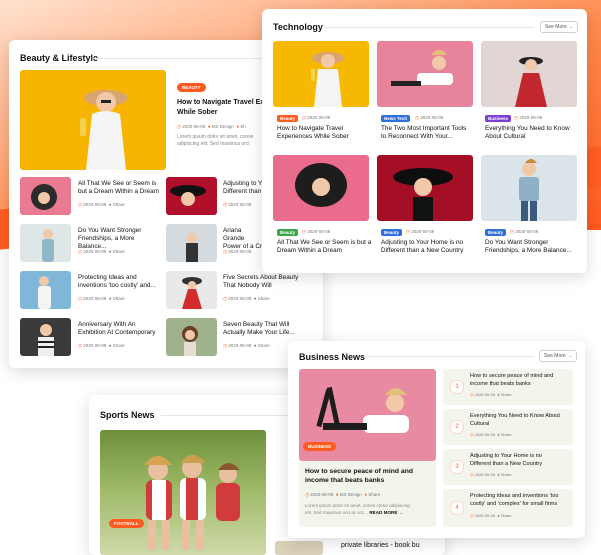  I want to click on beauty-badge: BEAUTY, so click(191, 87).